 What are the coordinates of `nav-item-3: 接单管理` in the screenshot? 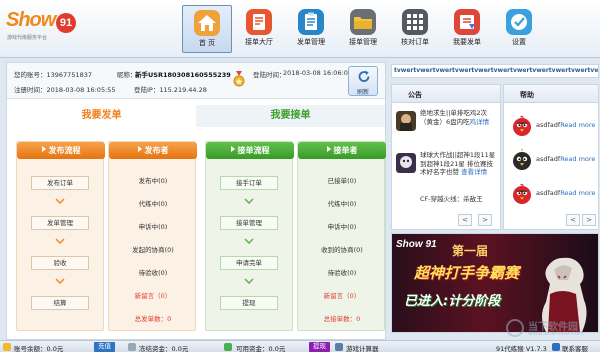 It's located at (363, 29).